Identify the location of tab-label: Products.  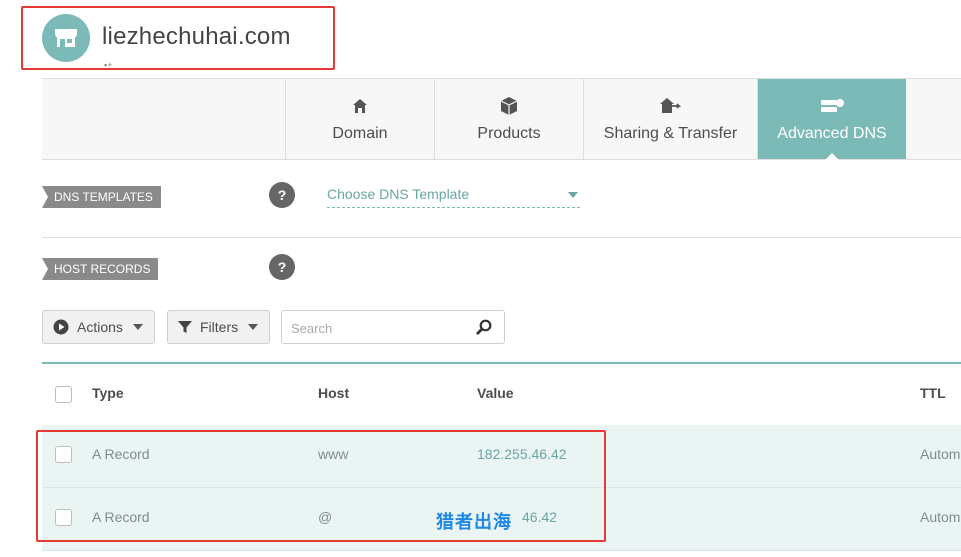
(509, 133).